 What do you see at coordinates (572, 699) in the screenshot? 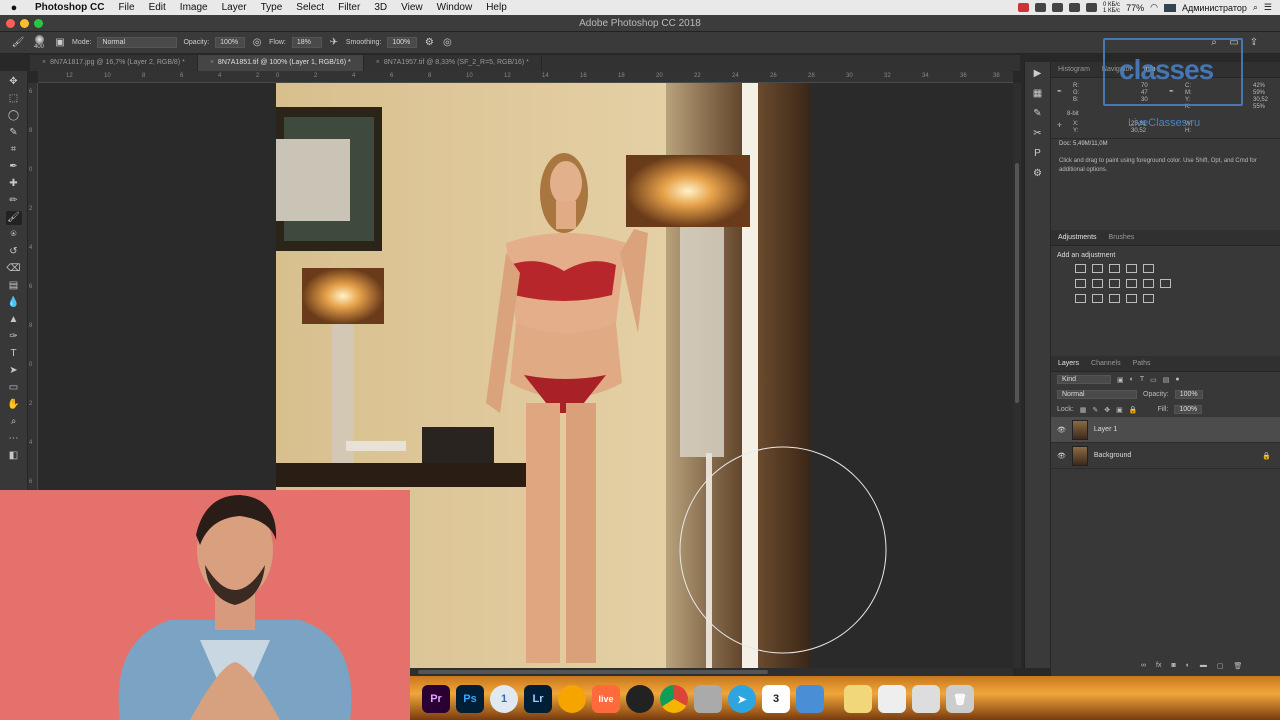
I see `app-icon` at bounding box center [572, 699].